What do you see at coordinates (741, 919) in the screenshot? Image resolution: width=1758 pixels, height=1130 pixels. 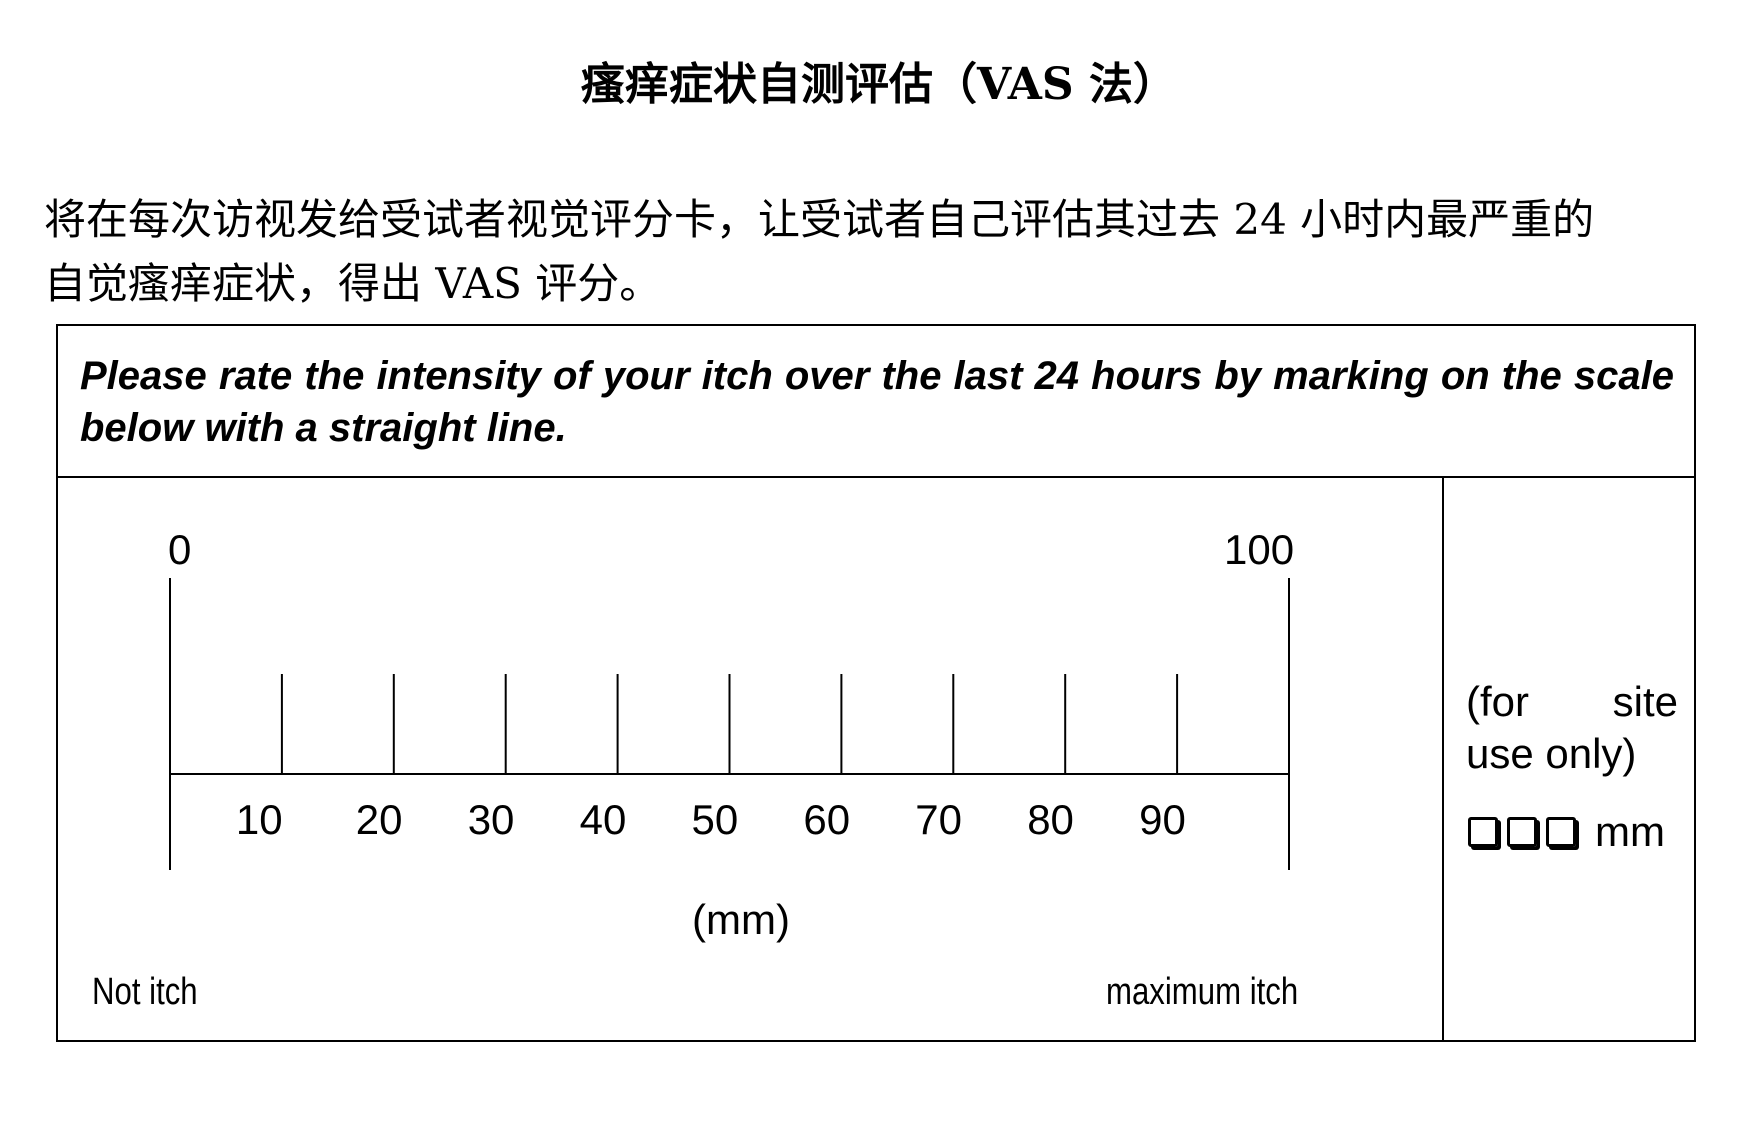 I see `scale-unit-label: (mm)` at bounding box center [741, 919].